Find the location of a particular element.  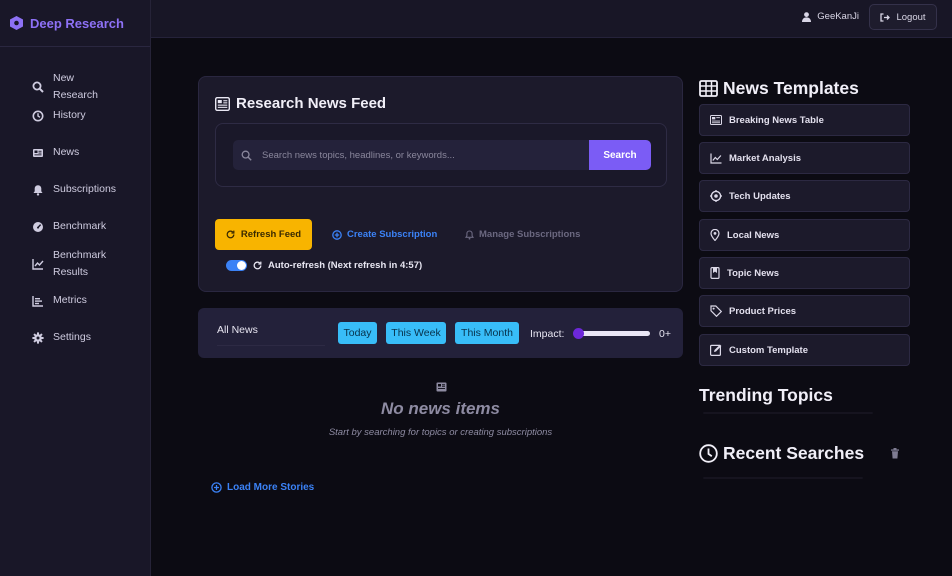

search-panel: Search is located at coordinates (441, 155).